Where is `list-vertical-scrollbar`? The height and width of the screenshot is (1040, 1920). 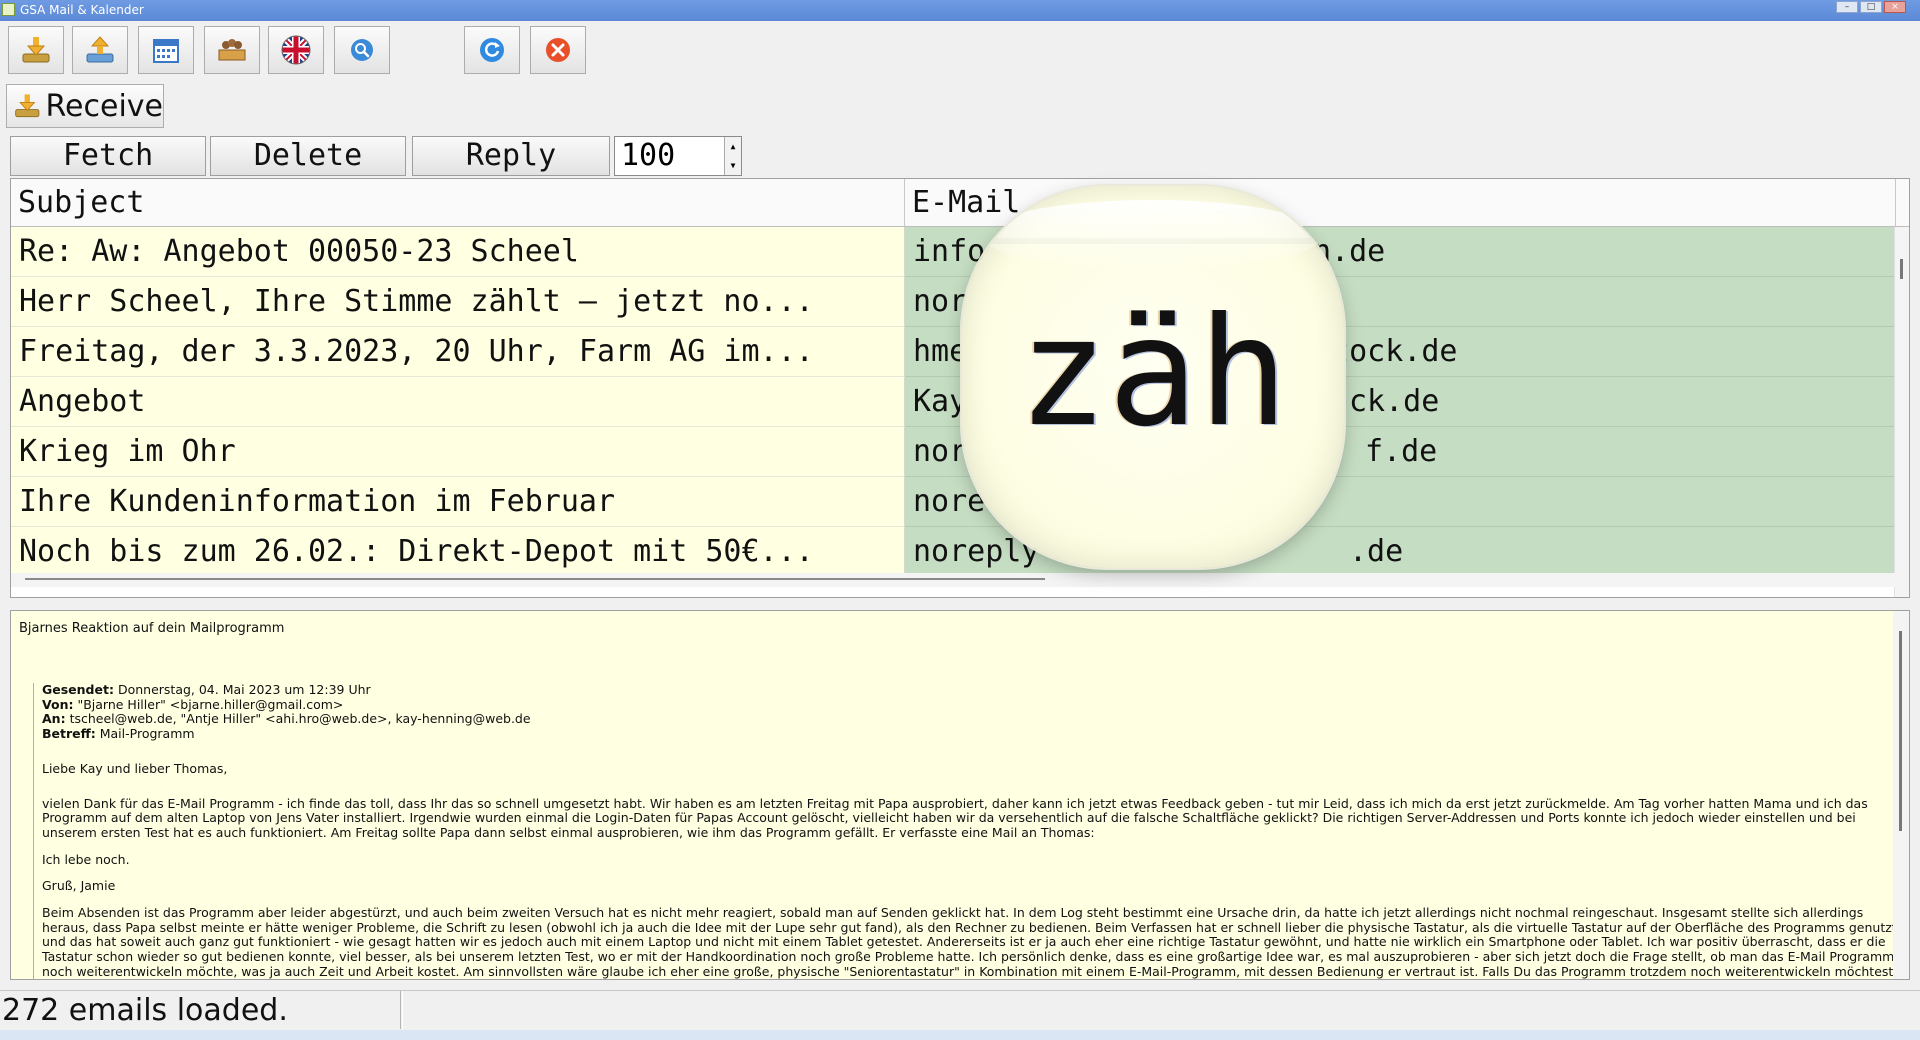
list-vertical-scrollbar is located at coordinates (1901, 412).